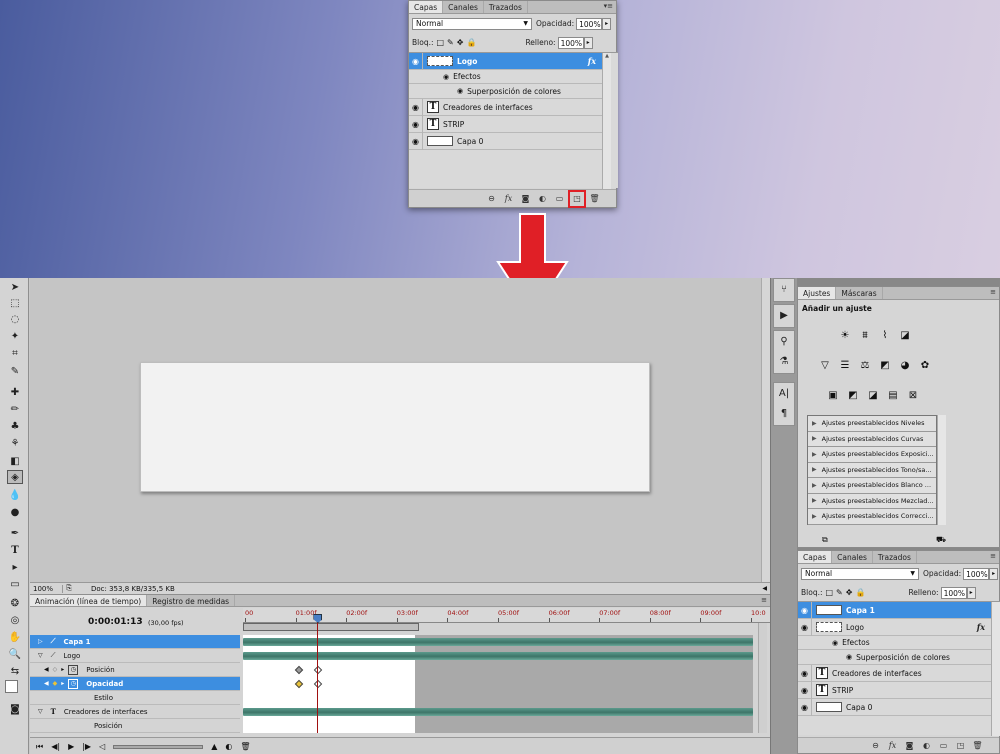  What do you see at coordinates (542, 198) in the screenshot?
I see `adjustment-layer-icon: ◐` at bounding box center [542, 198].